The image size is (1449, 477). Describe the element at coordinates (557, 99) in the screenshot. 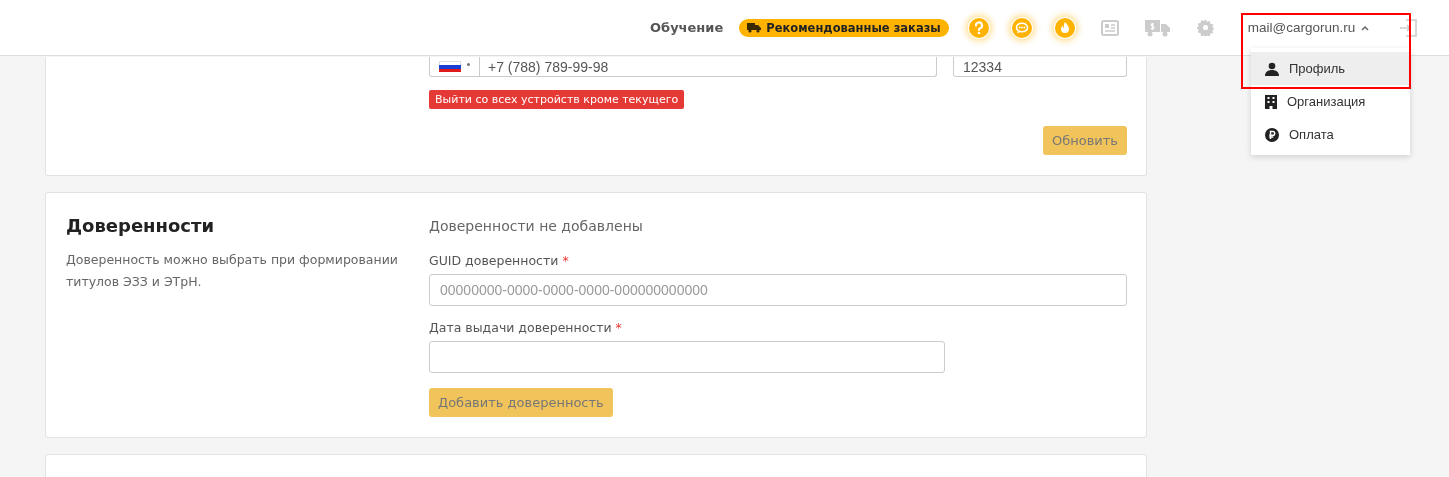

I see `logout-all-button: Выйти со всех устройств кроме текущего` at that location.